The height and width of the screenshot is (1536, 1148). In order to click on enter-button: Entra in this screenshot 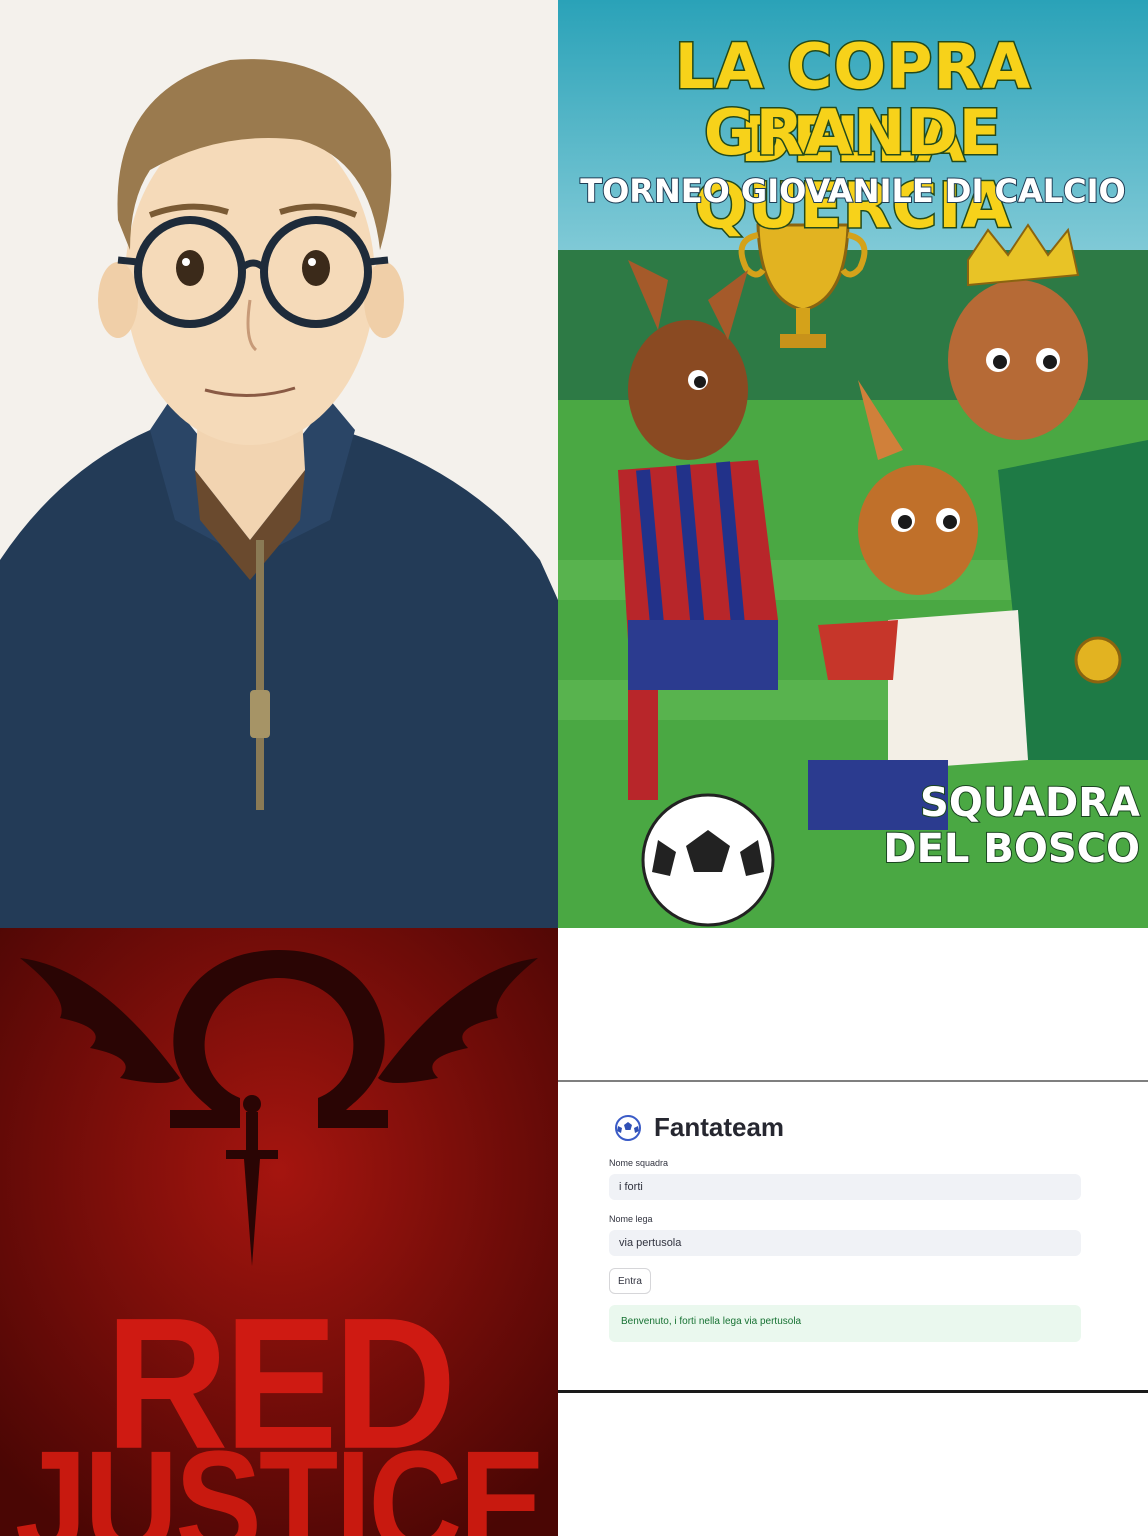, I will do `click(630, 1281)`.